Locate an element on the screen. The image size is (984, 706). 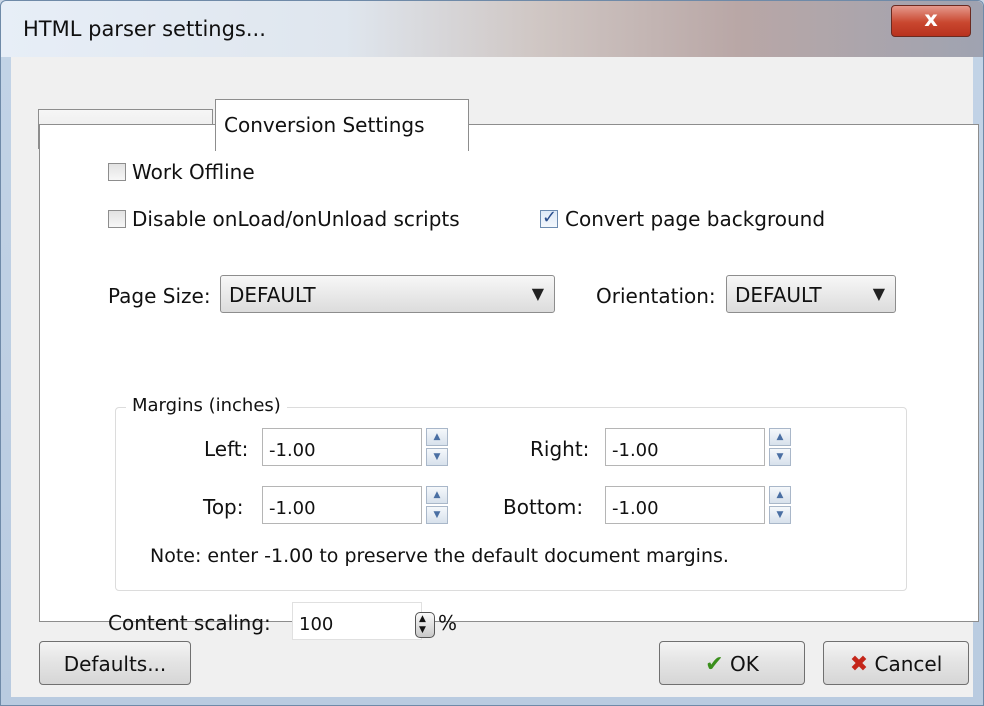
margin-right-label: Right: is located at coordinates (560, 449).